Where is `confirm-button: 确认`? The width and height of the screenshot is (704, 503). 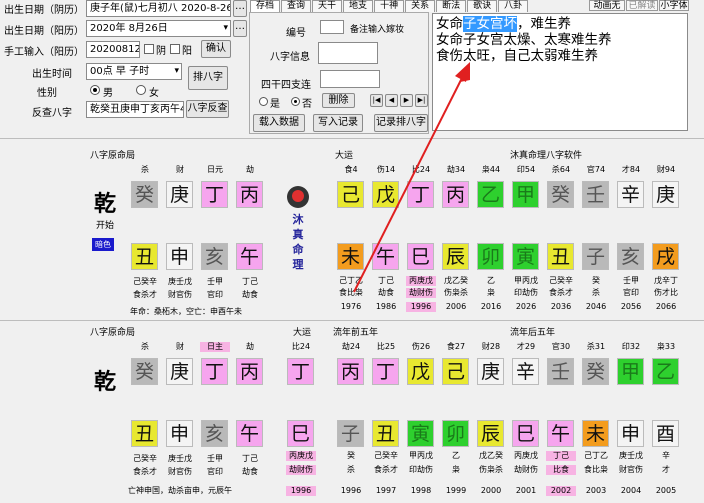 confirm-button: 确认 is located at coordinates (216, 49).